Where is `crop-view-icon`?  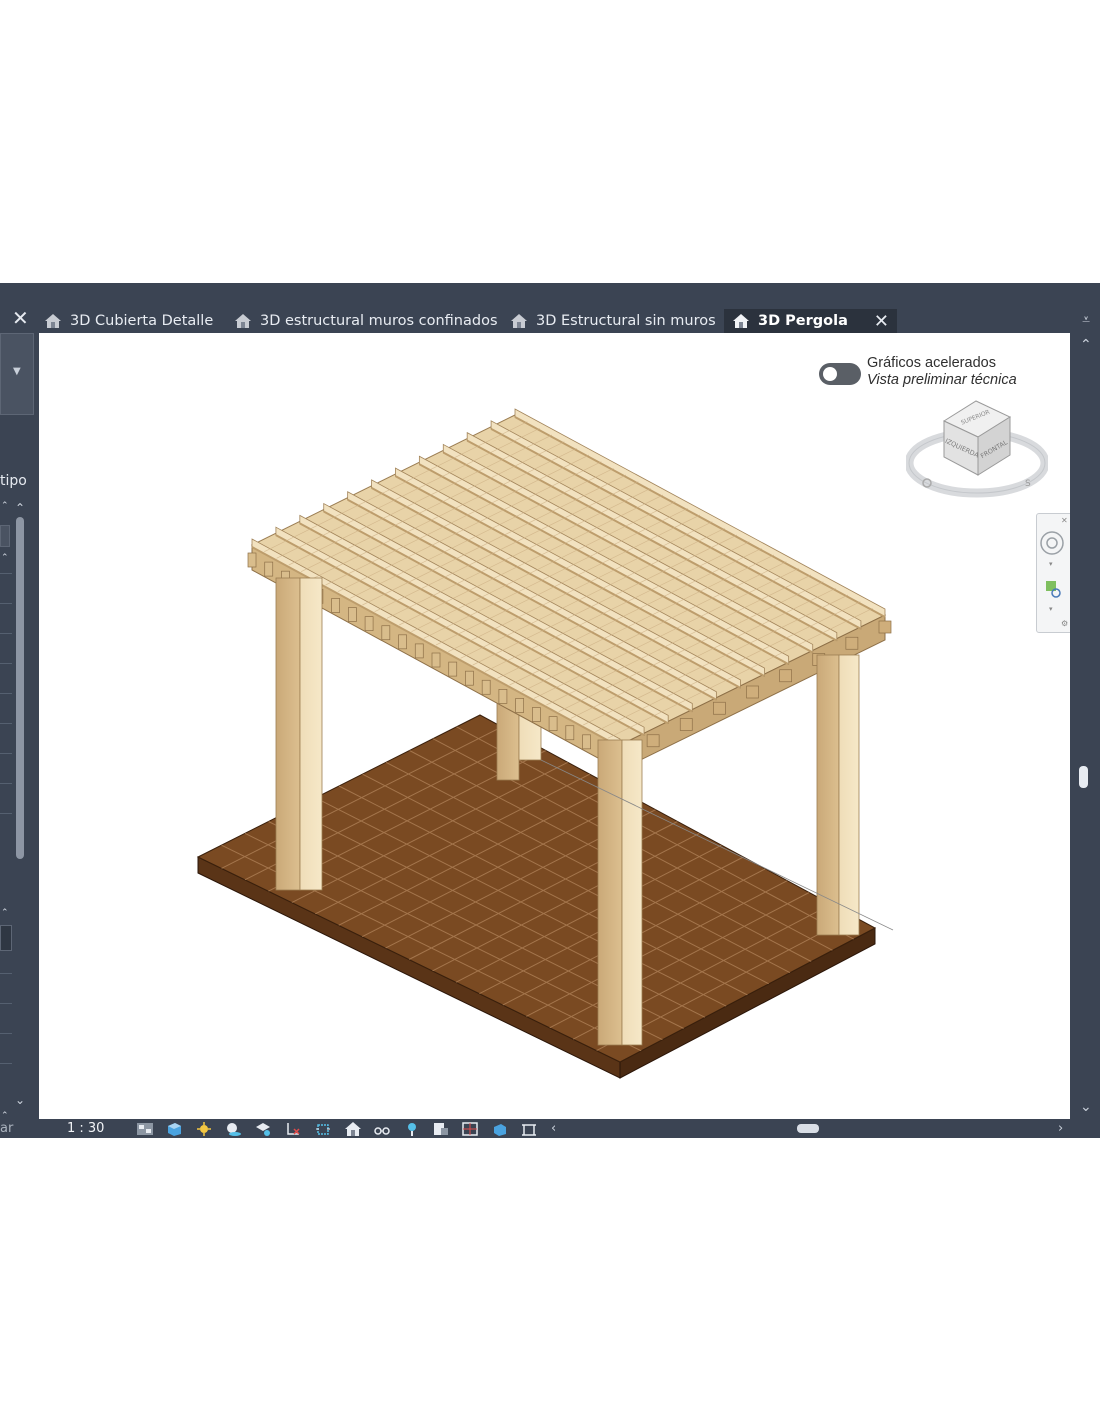 crop-view-icon is located at coordinates (293, 1129).